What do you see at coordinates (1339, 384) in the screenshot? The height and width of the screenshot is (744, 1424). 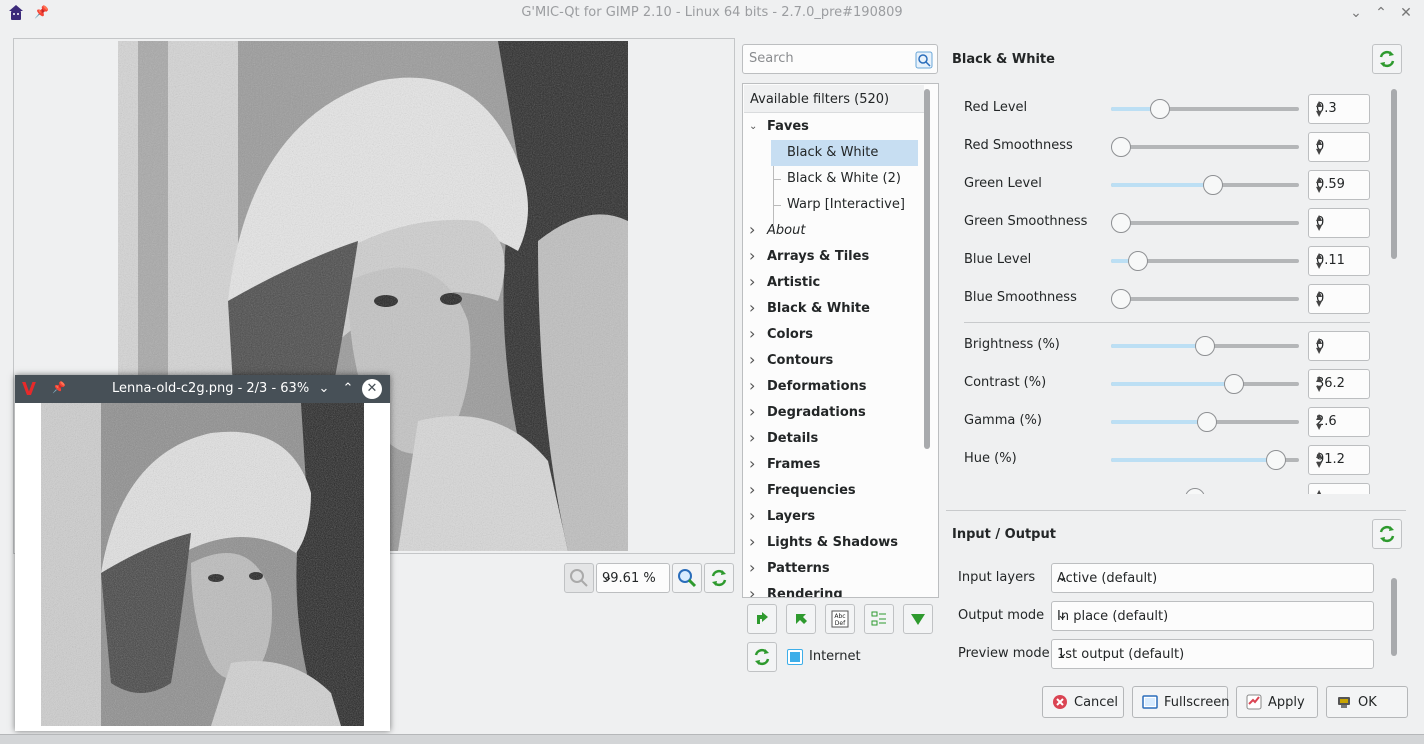 I see `param-spinbox: 36.2 ▲ ▼` at bounding box center [1339, 384].